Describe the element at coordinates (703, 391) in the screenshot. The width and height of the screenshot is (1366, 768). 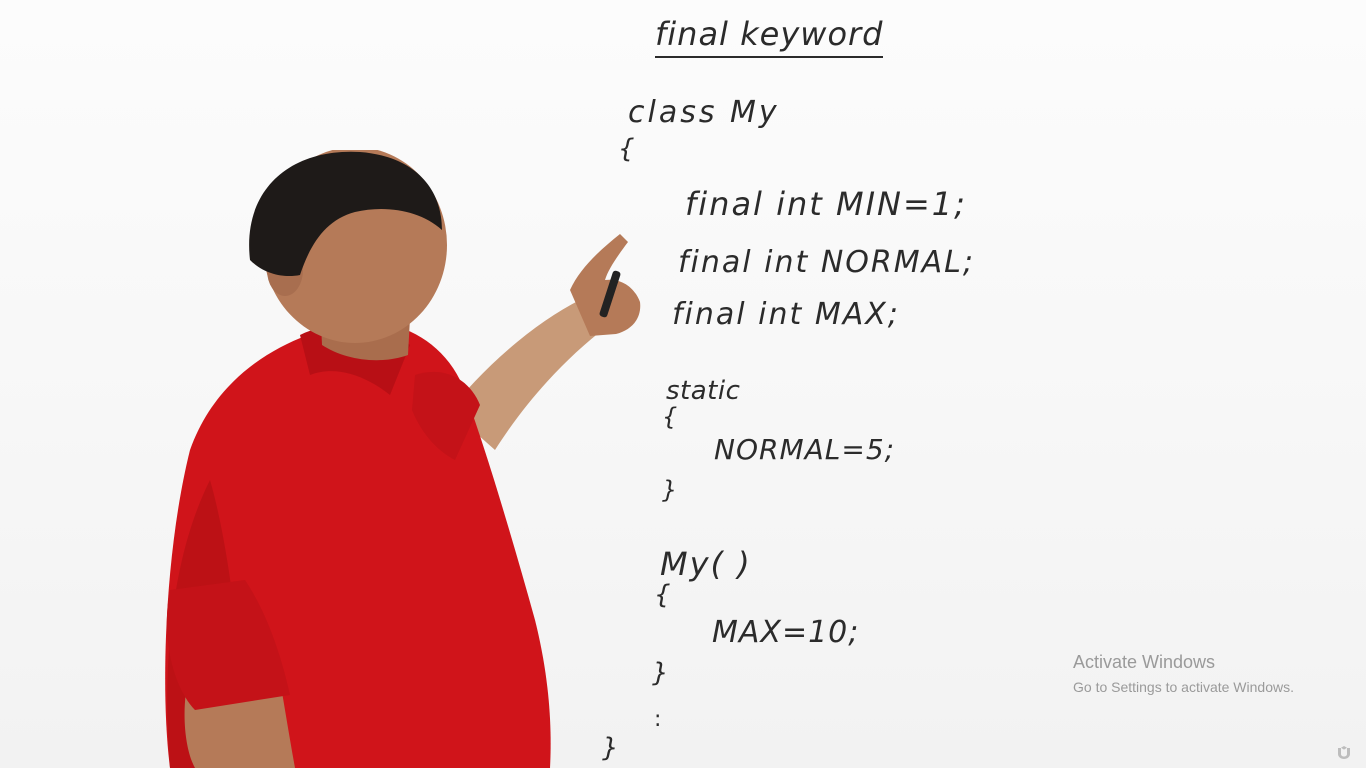
I see `static-block-label: static` at that location.